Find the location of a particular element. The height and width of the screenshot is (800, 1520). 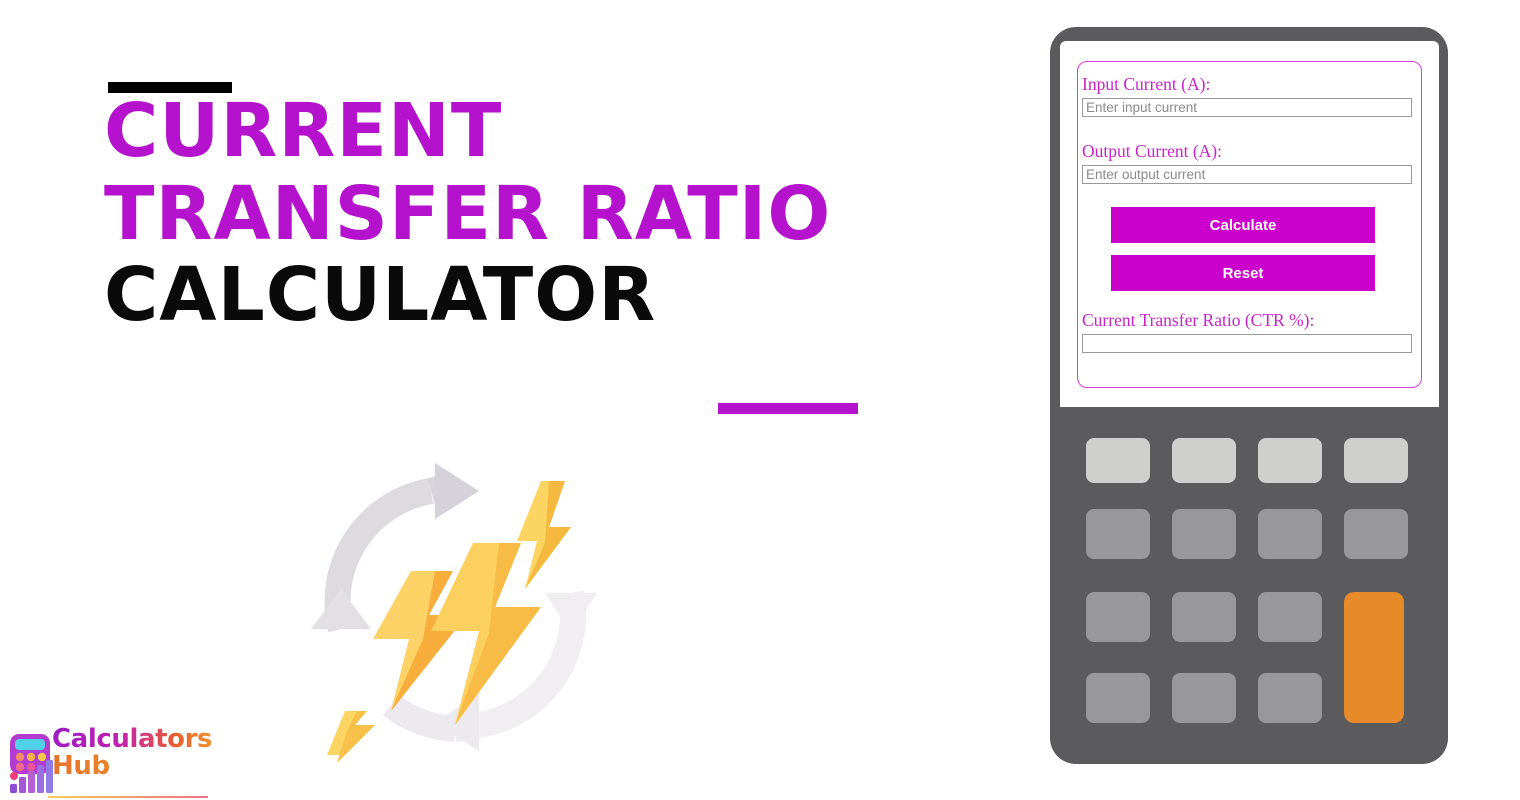

reset-button: Reset is located at coordinates (1243, 273).